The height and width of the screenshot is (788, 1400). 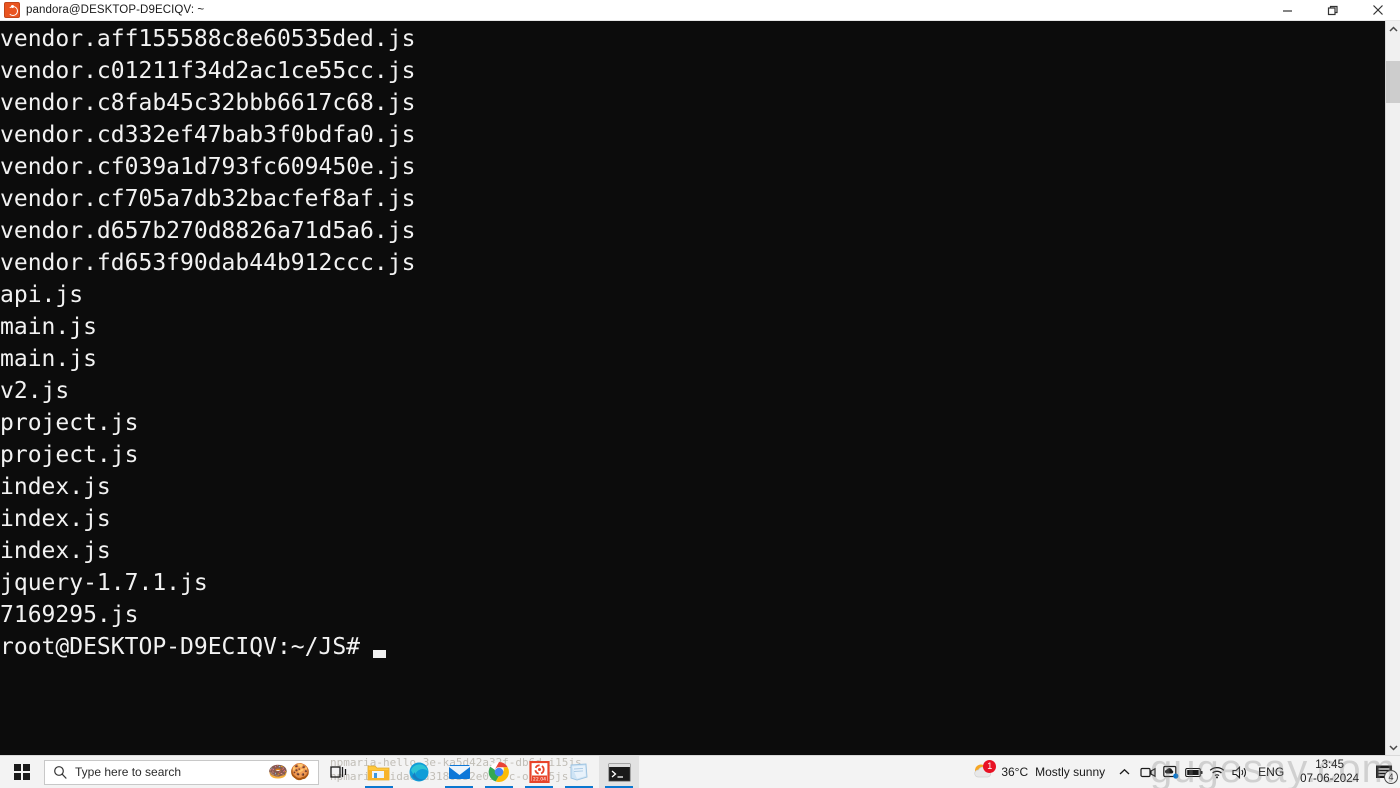 I want to click on clock-date: 07-06-2024, so click(x=1329, y=779).